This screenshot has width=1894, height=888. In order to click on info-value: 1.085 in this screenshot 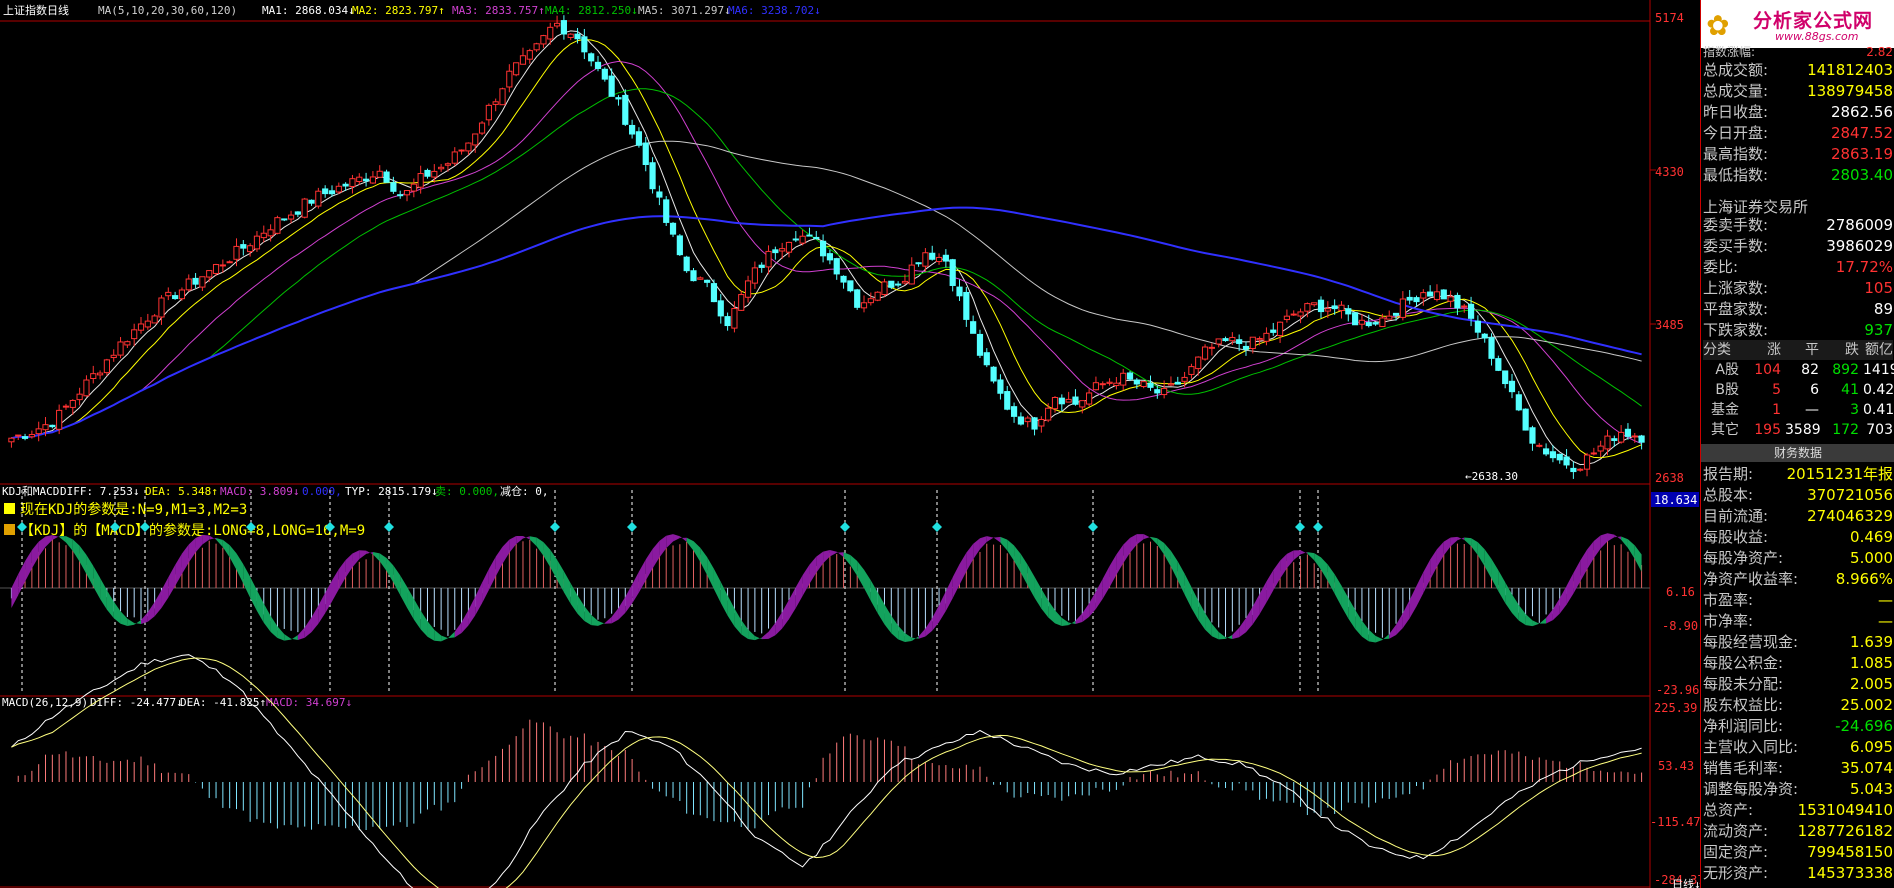, I will do `click(1871, 663)`.